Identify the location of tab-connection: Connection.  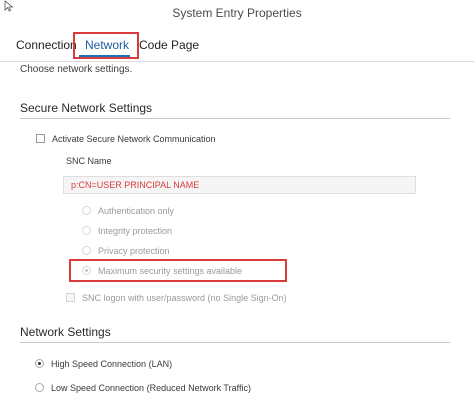
(46, 45).